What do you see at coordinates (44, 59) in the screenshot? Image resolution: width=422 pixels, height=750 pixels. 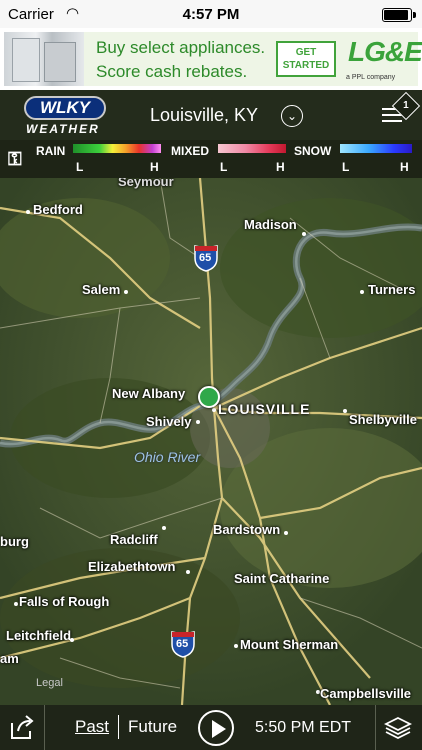 I see `appliance-photo` at bounding box center [44, 59].